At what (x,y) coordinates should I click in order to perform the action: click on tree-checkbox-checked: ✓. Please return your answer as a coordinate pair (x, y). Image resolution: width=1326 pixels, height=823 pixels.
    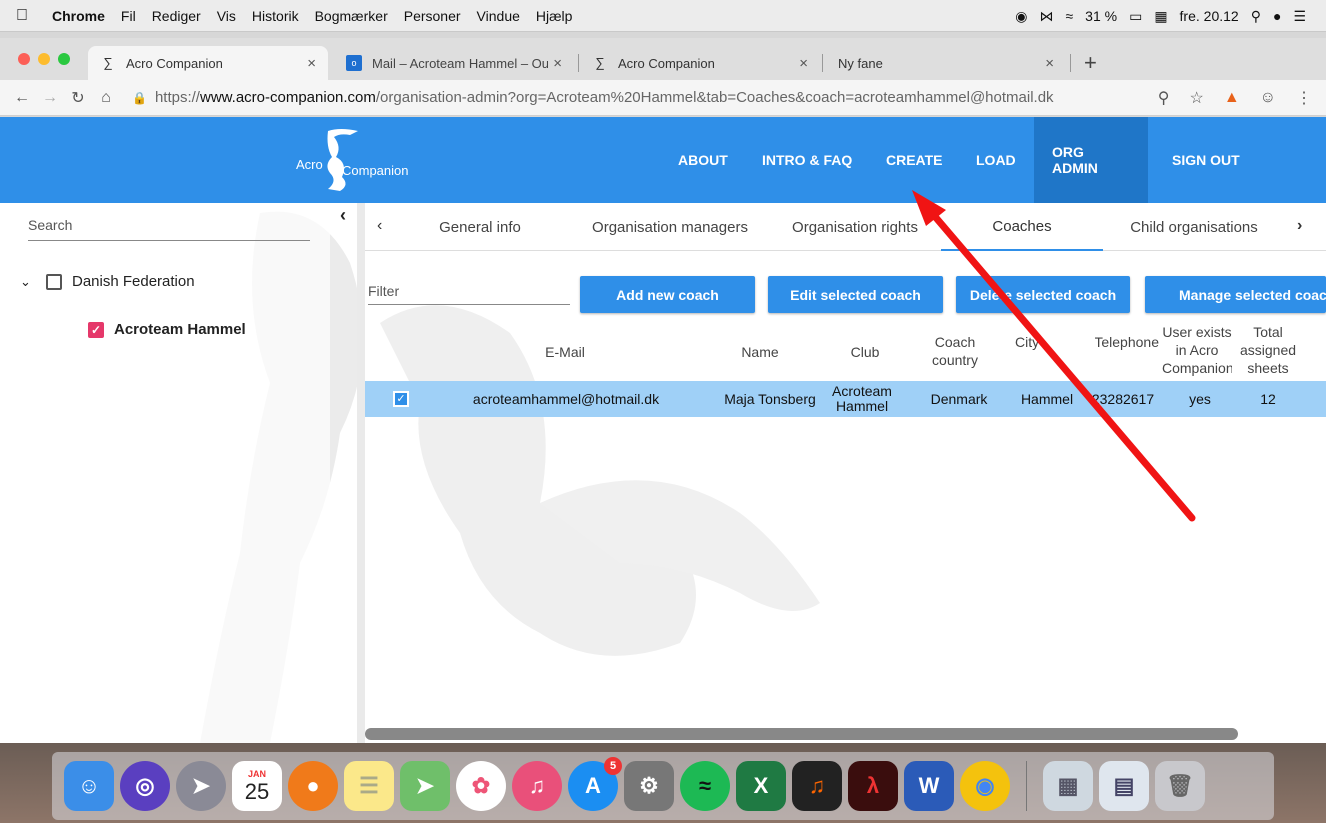
    Looking at the image, I should click on (96, 329).